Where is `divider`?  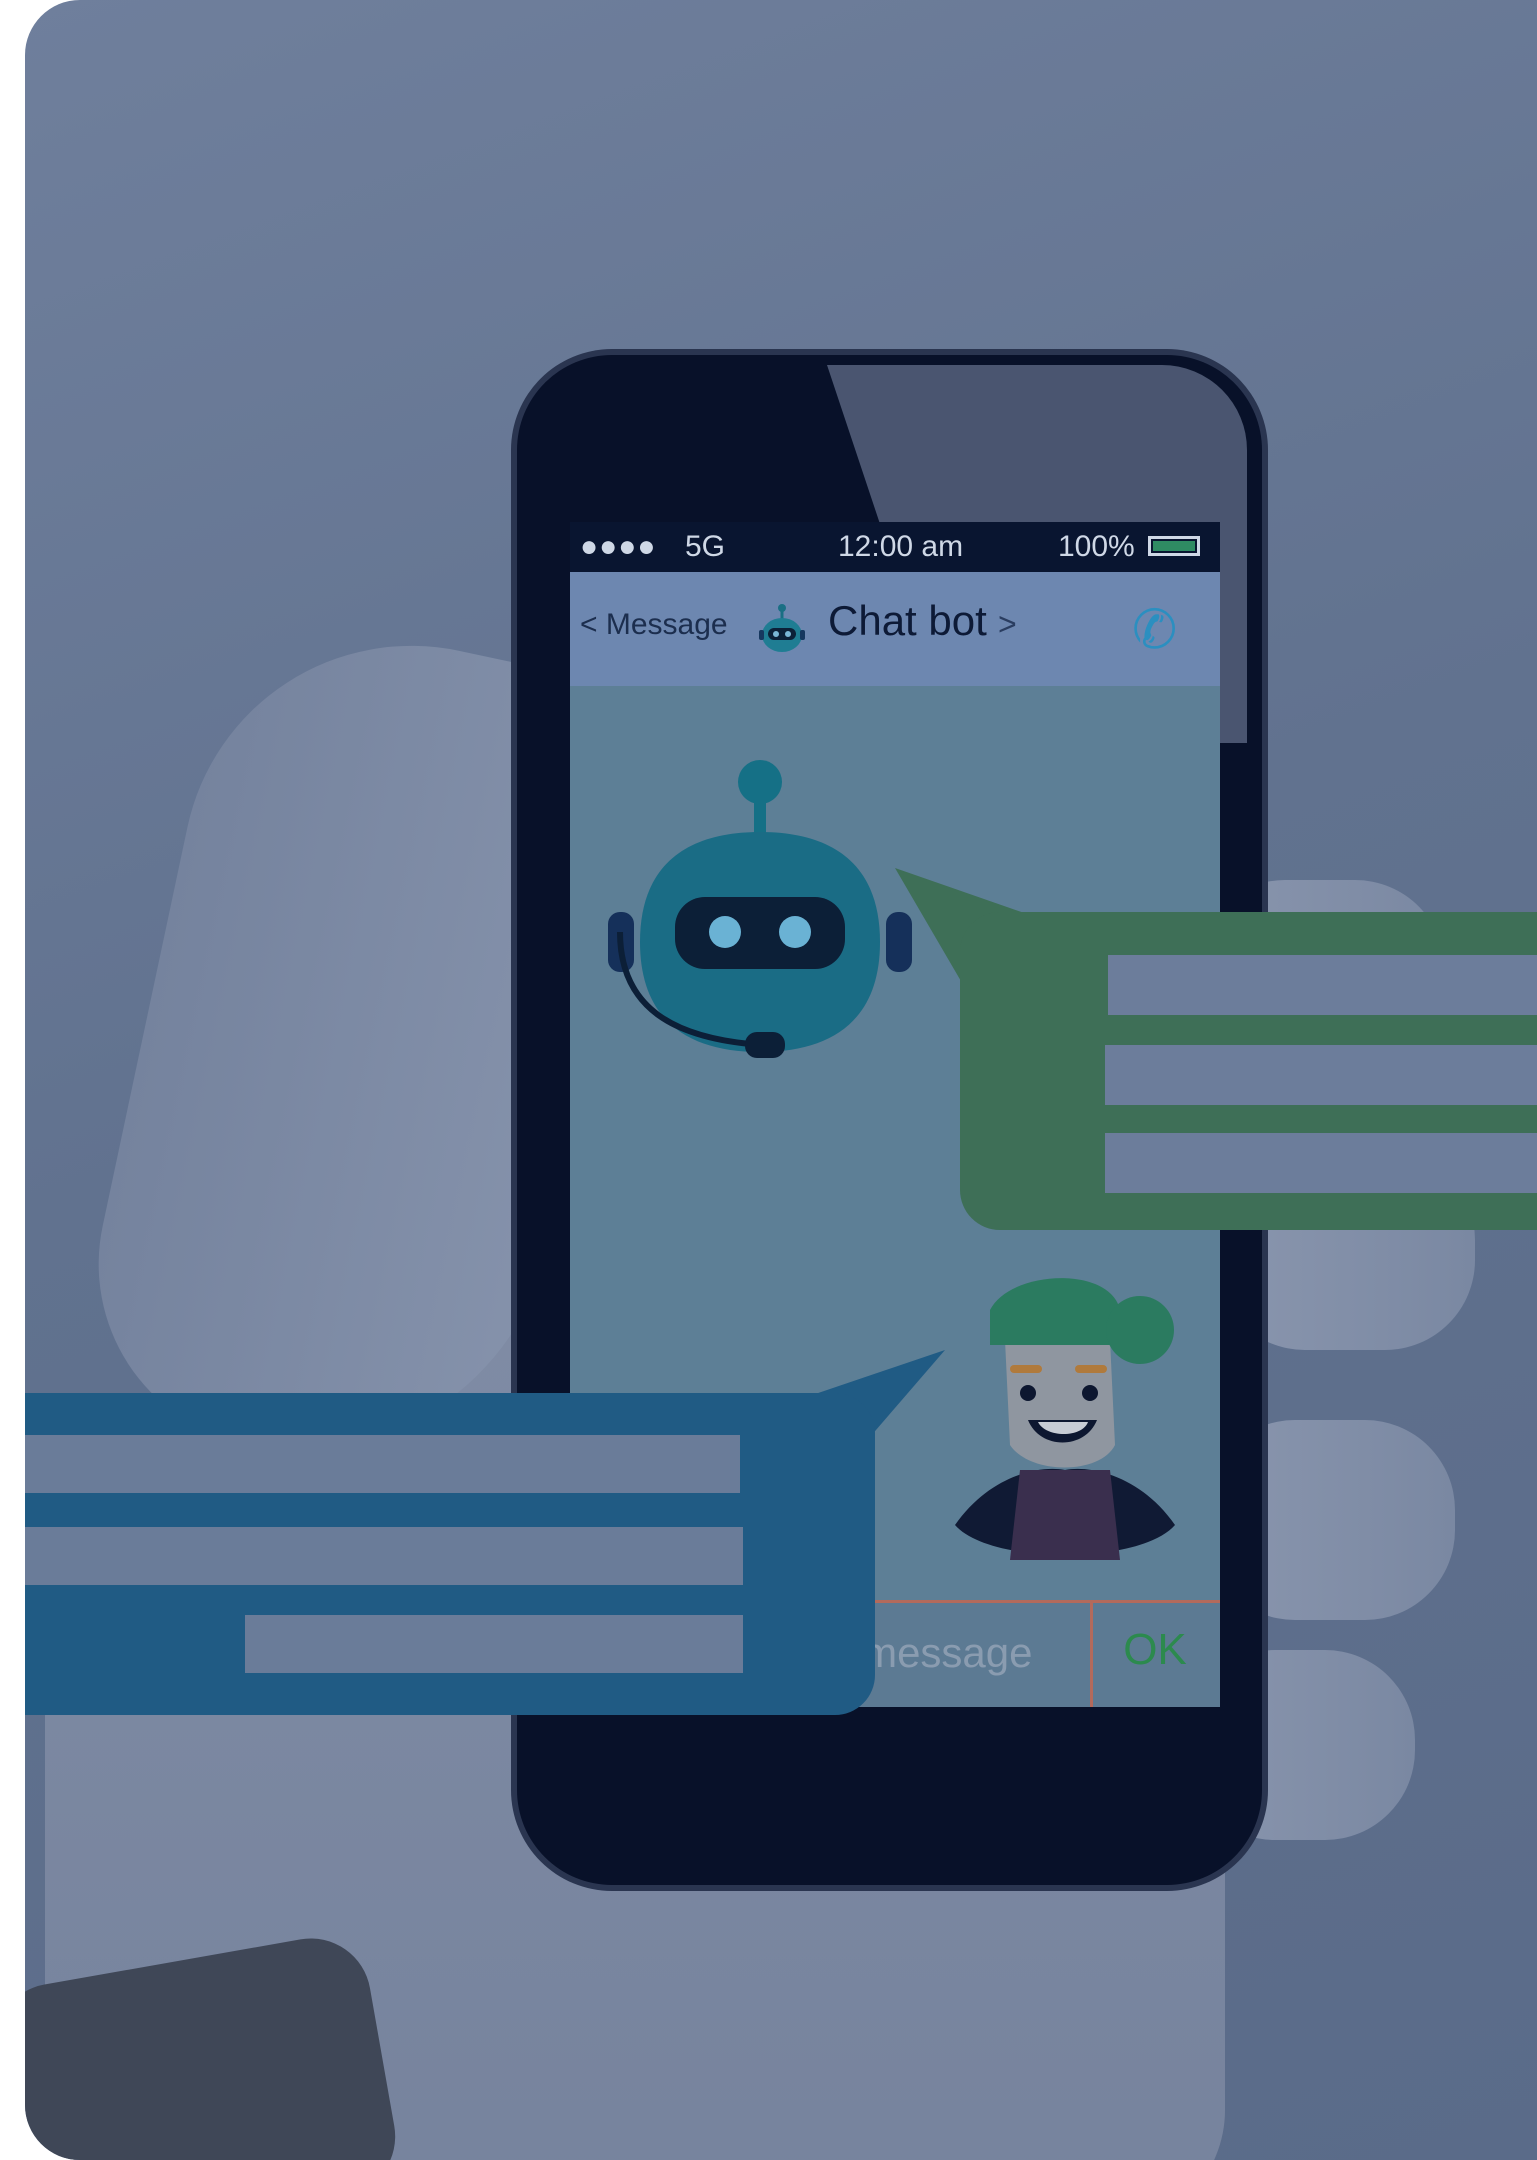 divider is located at coordinates (1091, 1655).